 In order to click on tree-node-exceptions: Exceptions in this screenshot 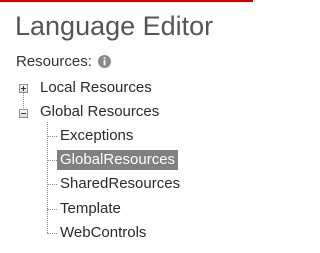, I will do `click(96, 136)`.